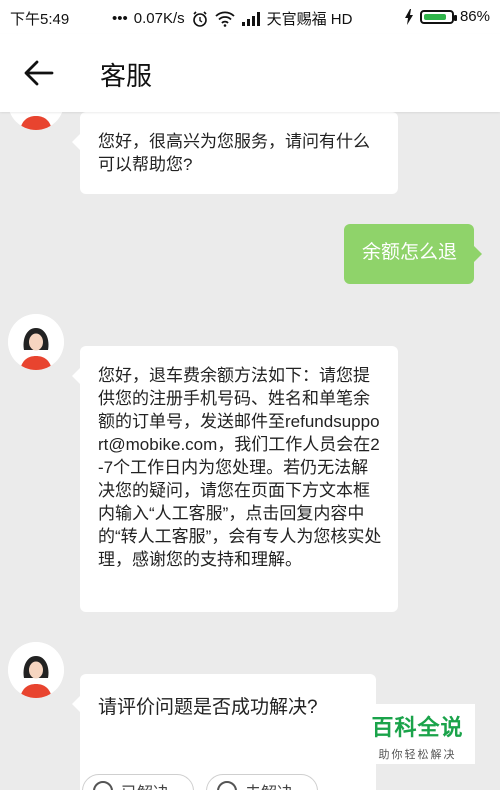 This screenshot has width=500, height=790. What do you see at coordinates (250, 73) in the screenshot?
I see `app-bar: 客服` at bounding box center [250, 73].